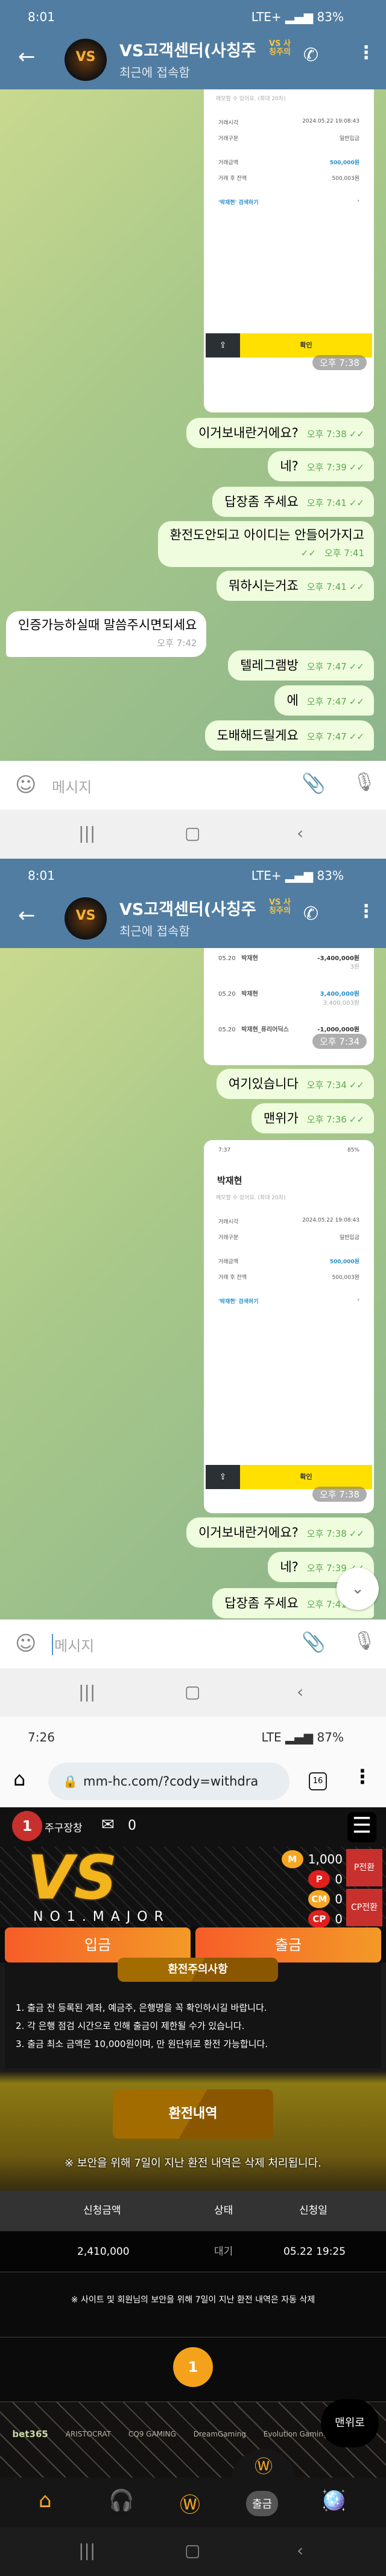 The height and width of the screenshot is (2576, 386). What do you see at coordinates (248, 433) in the screenshot?
I see `message-text: 이거보내란거에요?` at bounding box center [248, 433].